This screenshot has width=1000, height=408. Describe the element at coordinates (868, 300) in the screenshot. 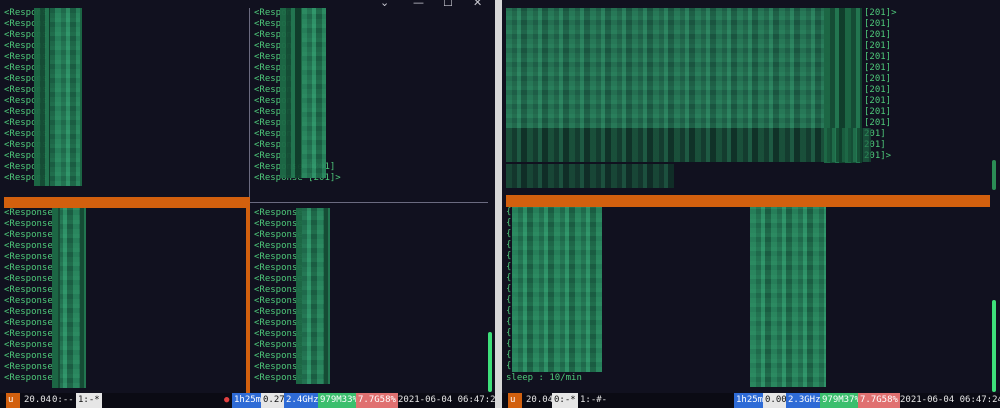

I see `pane-bottom-right` at that location.